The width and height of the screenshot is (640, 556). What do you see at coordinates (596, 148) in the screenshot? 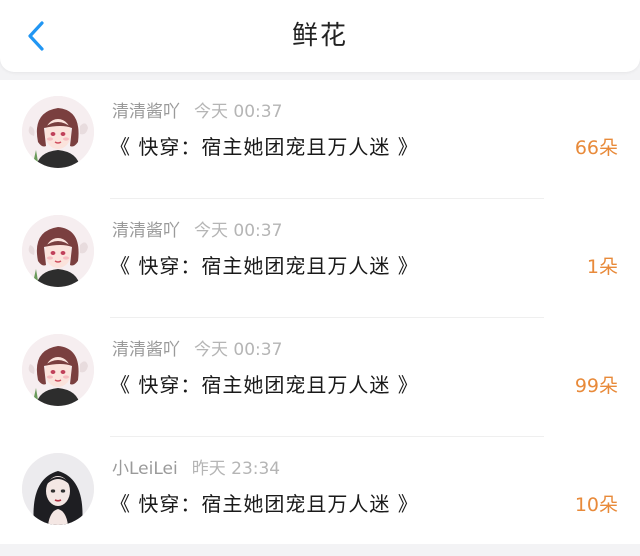
I see `flower-count: 66朵` at bounding box center [596, 148].